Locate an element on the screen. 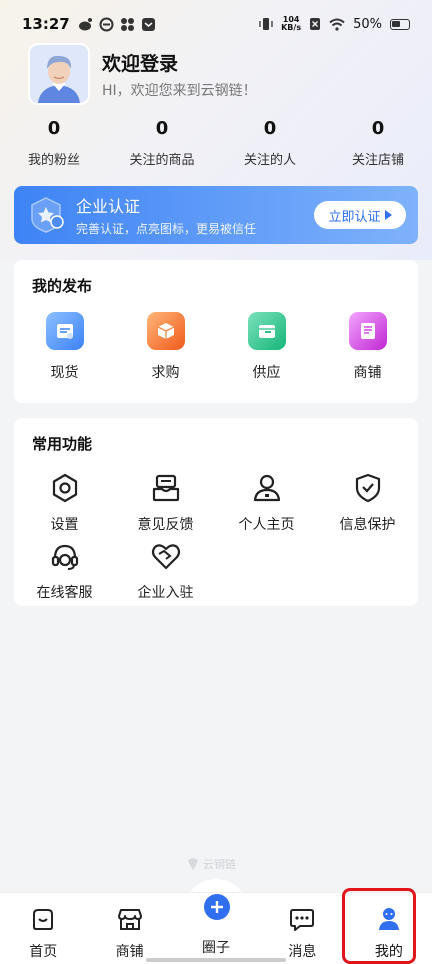 This screenshot has width=432, height=964. certify-now-button: 立即认证 is located at coordinates (360, 215).